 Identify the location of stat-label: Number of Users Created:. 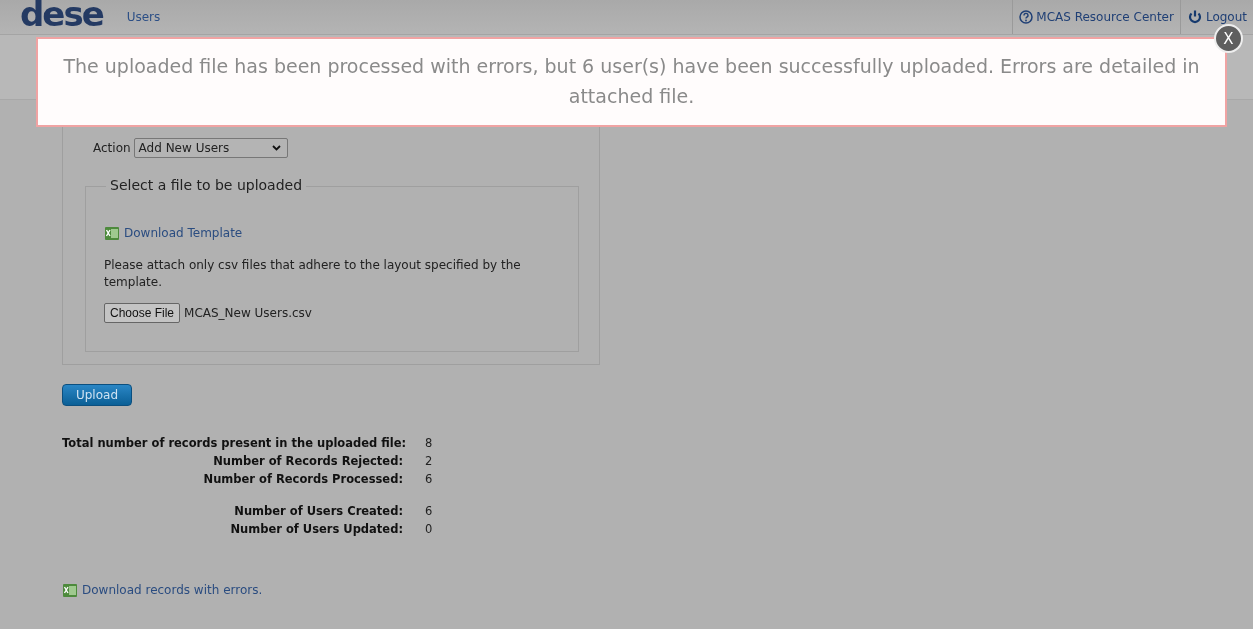
(318, 511).